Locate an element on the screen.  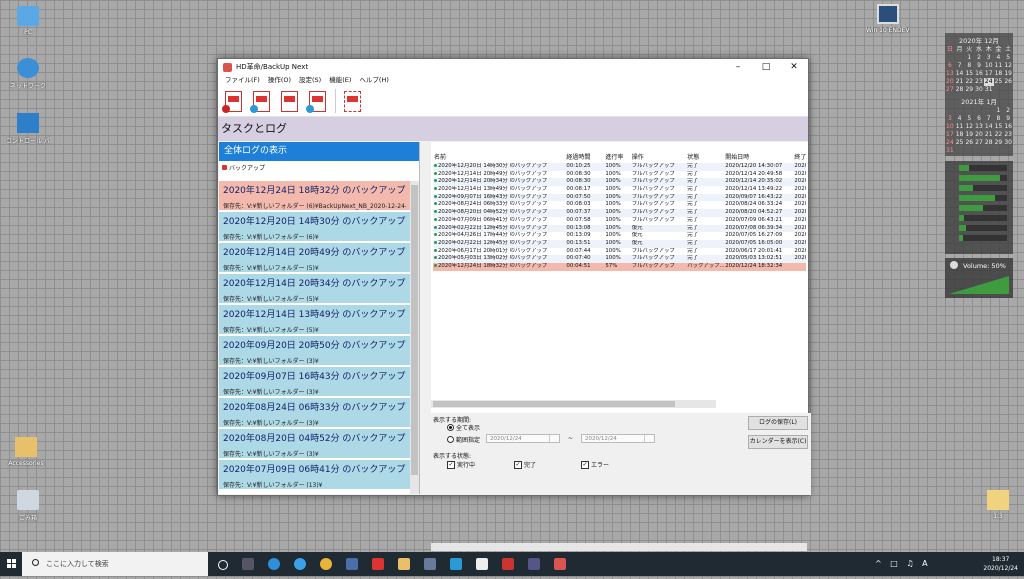
calendar-day: 29 is located at coordinates (969, 89).